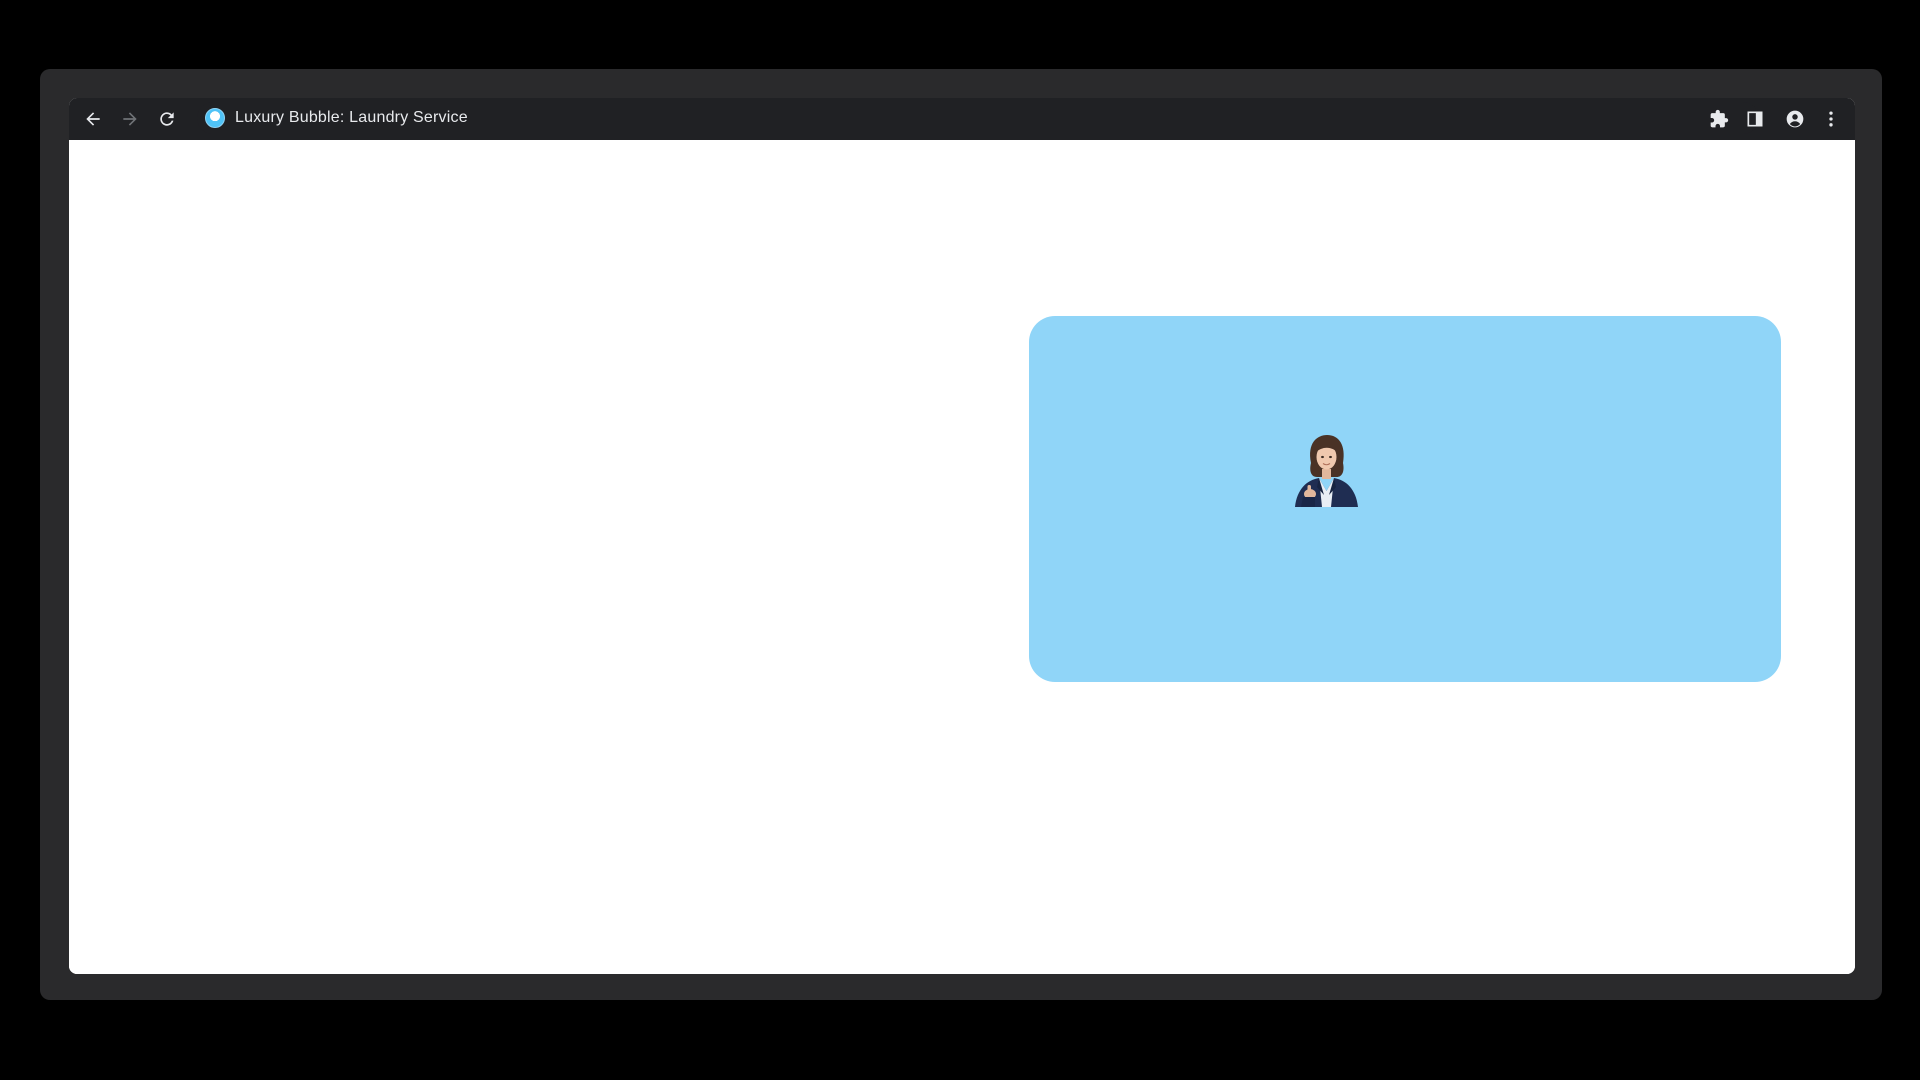 The height and width of the screenshot is (1080, 1920). I want to click on favicon-icon, so click(215, 118).